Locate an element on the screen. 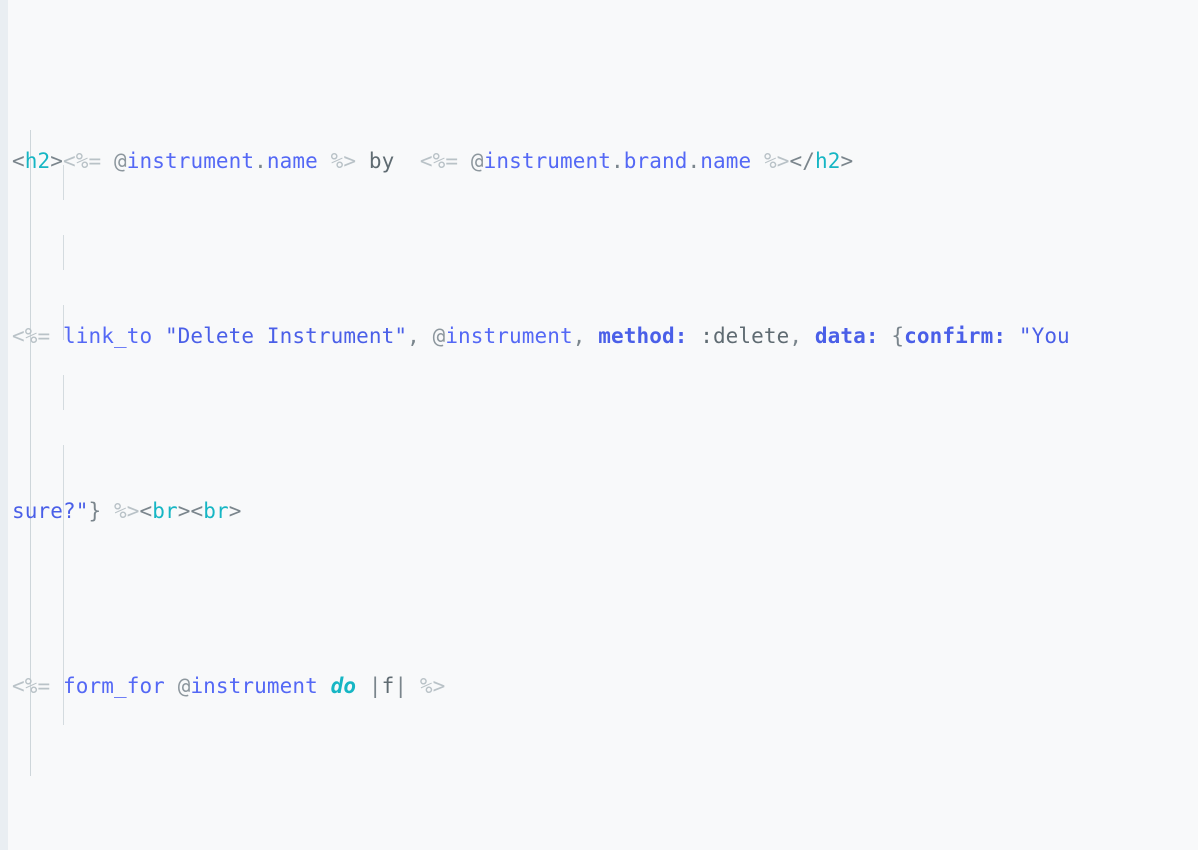  html-tag-h2-close: h2 is located at coordinates (827, 161).